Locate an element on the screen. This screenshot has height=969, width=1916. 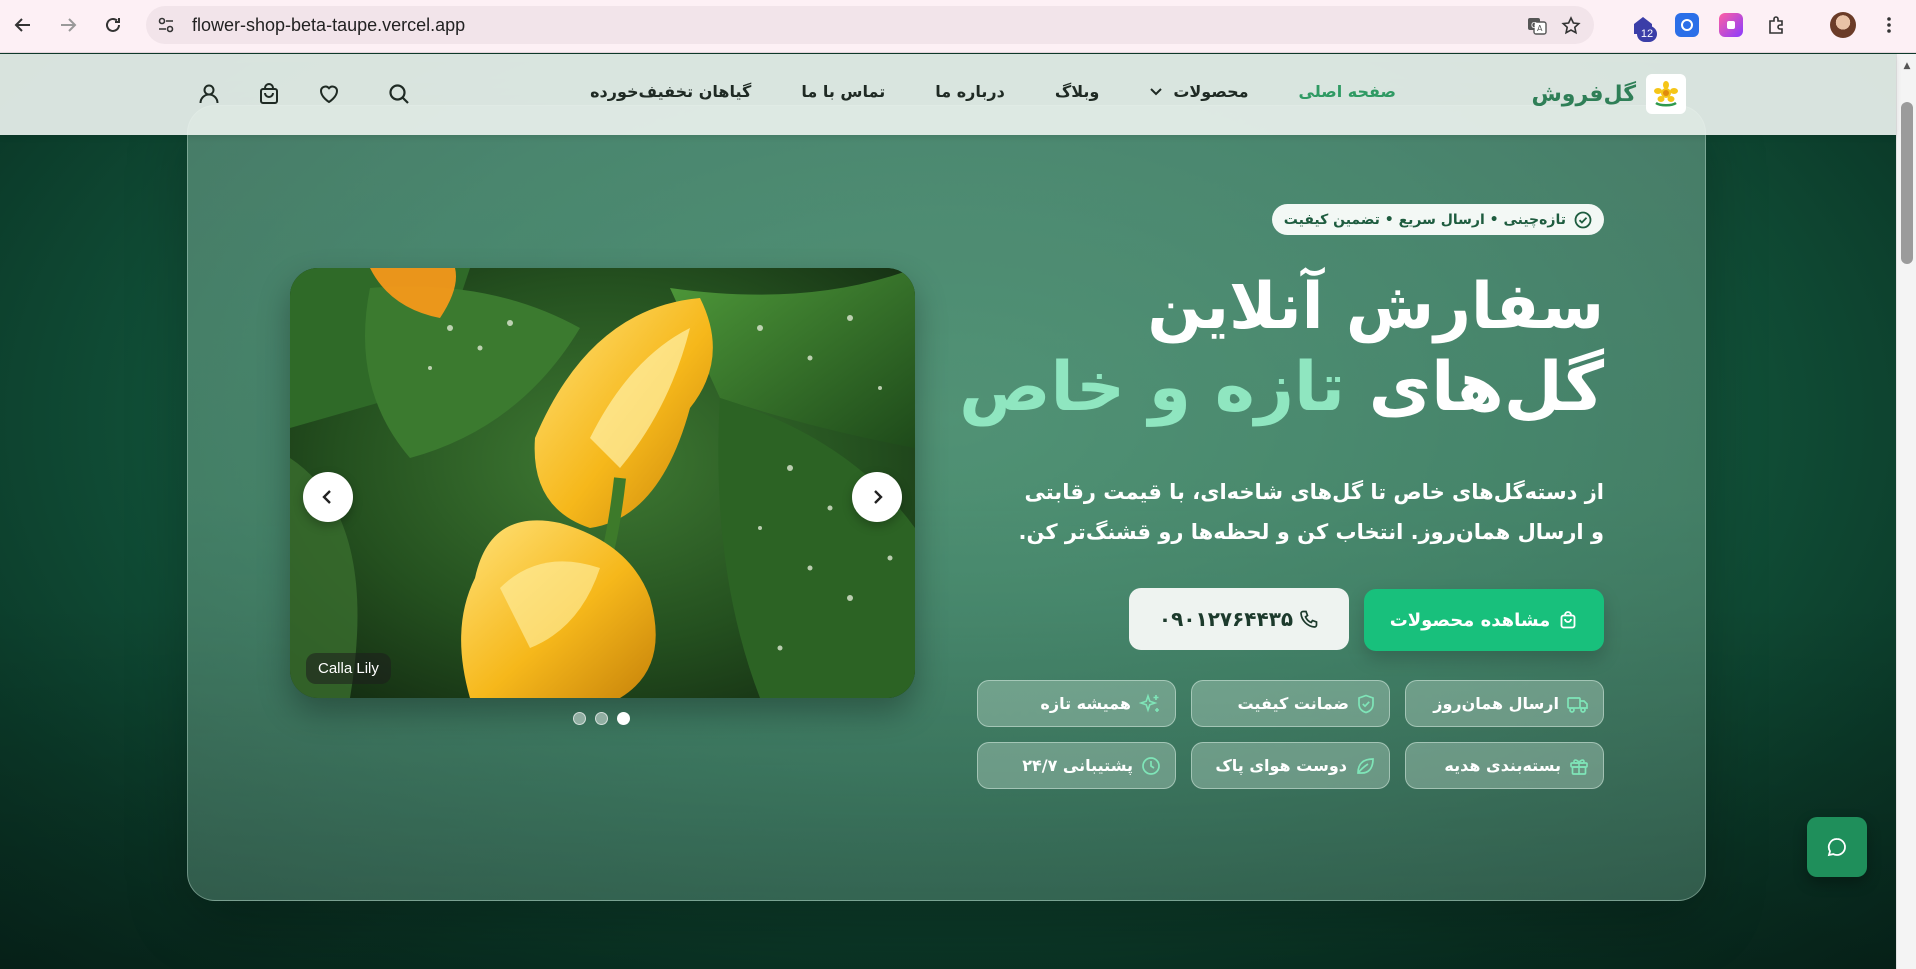
browser-menu-icon is located at coordinates (1889, 25).